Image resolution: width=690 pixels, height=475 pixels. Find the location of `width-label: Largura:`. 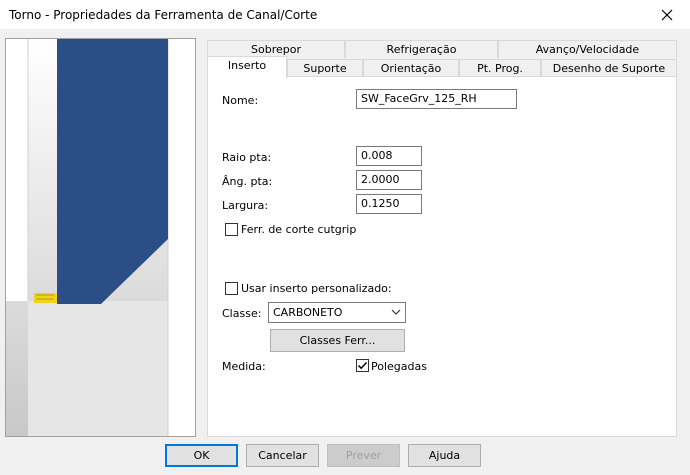

width-label: Largura: is located at coordinates (245, 205).